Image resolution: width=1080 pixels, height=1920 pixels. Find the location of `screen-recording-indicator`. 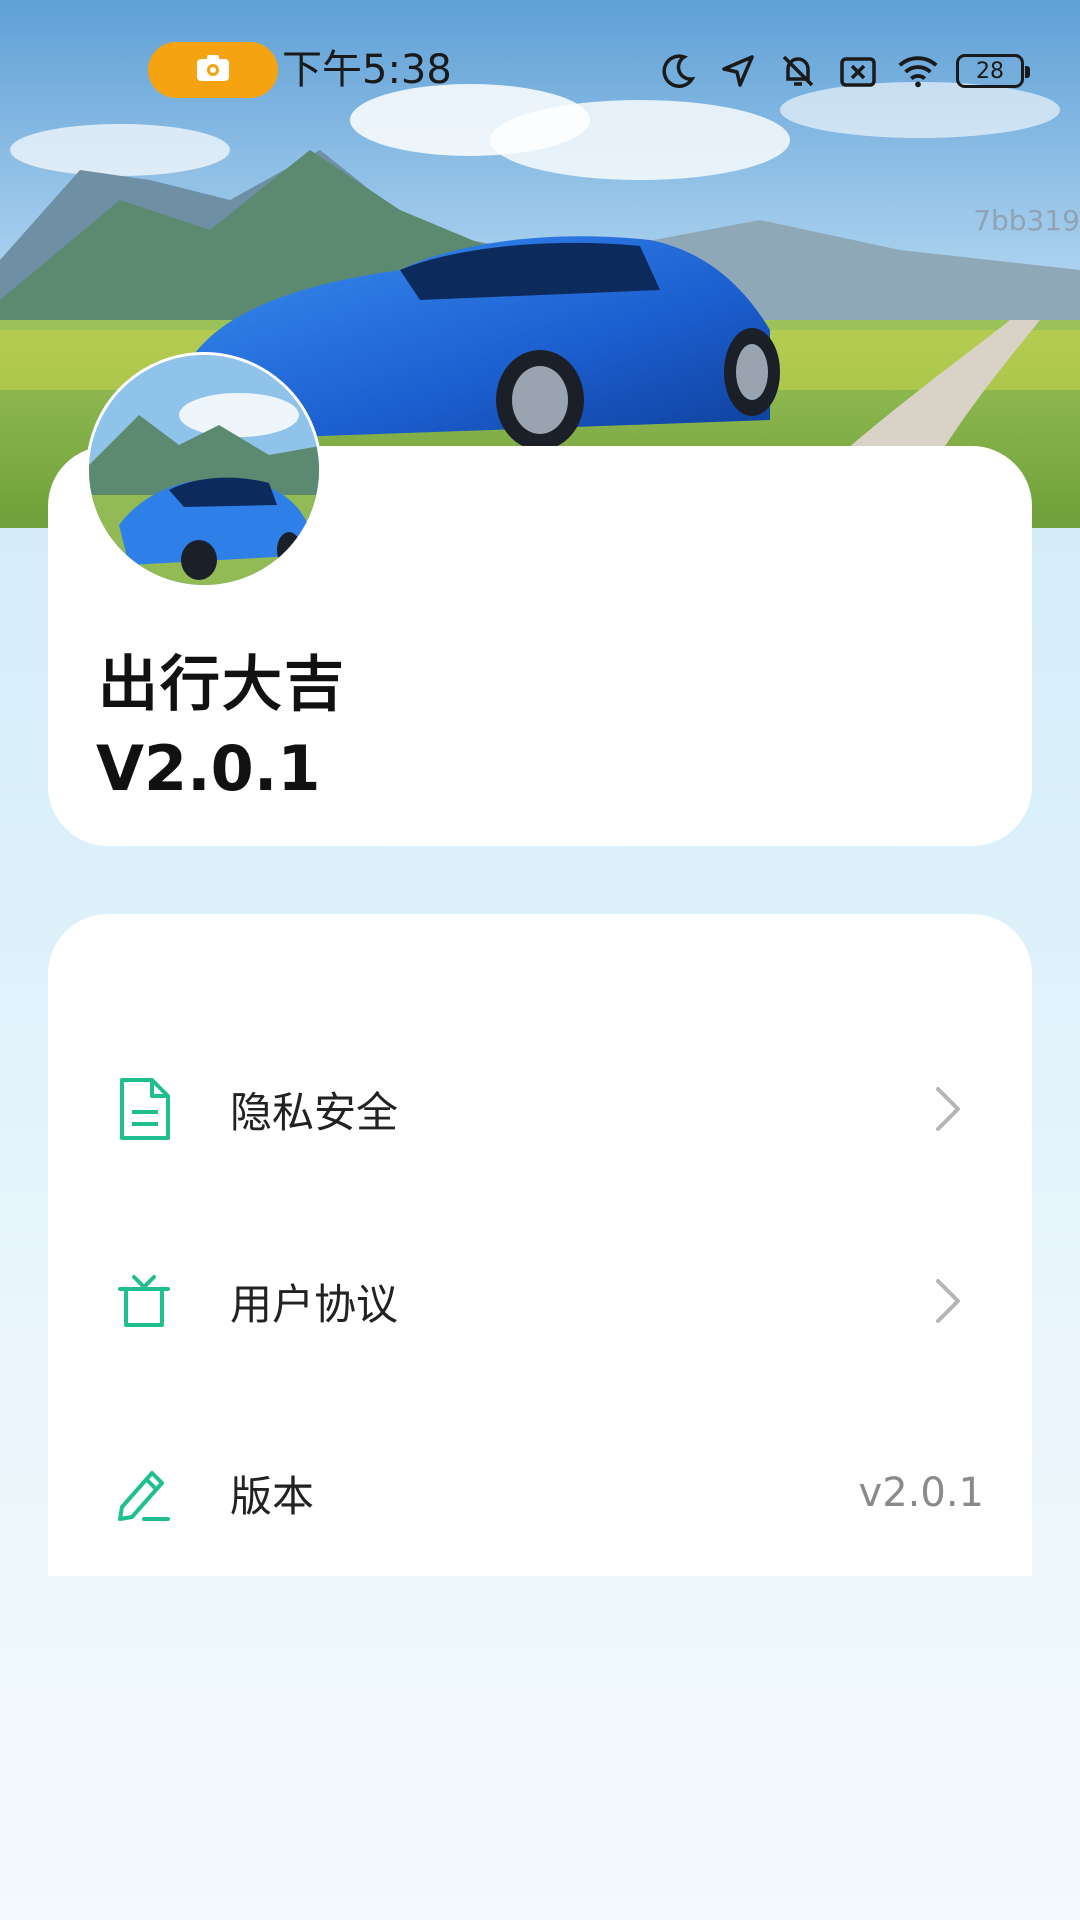

screen-recording-indicator is located at coordinates (213, 70).